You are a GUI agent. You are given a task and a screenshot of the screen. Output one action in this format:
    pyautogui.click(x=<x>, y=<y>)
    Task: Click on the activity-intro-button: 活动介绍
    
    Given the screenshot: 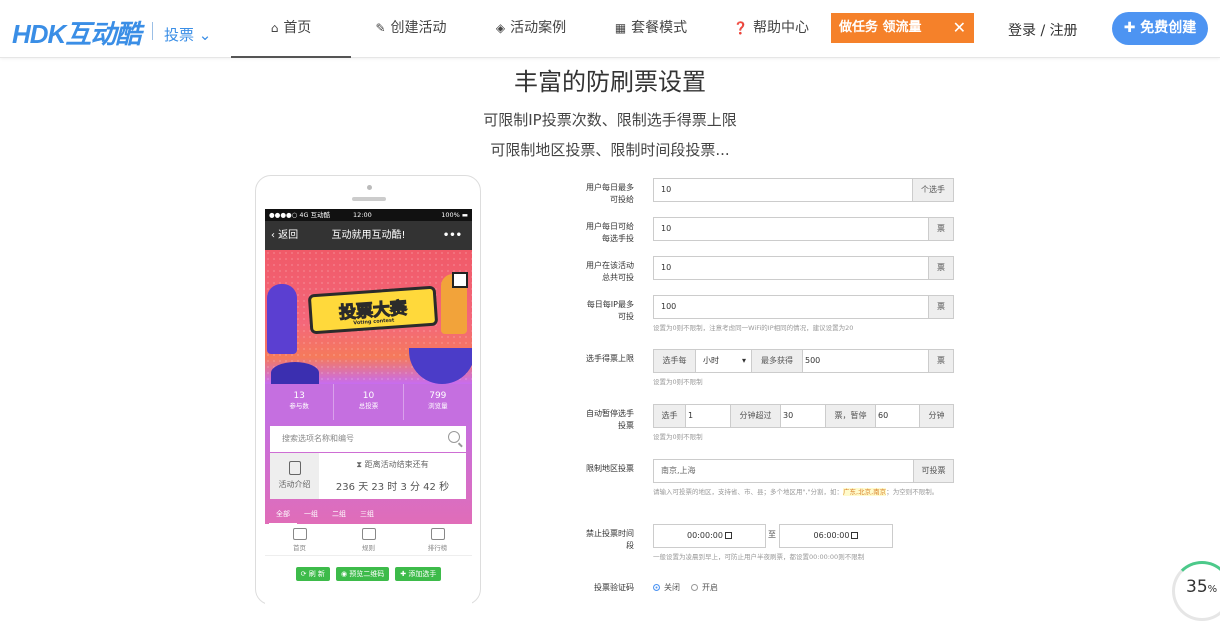 What is the action you would take?
    pyautogui.click(x=294, y=476)
    